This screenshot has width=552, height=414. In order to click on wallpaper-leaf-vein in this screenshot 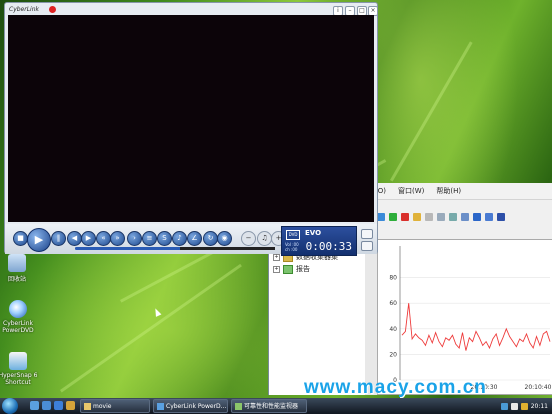, I will do `click(431, 111)`.